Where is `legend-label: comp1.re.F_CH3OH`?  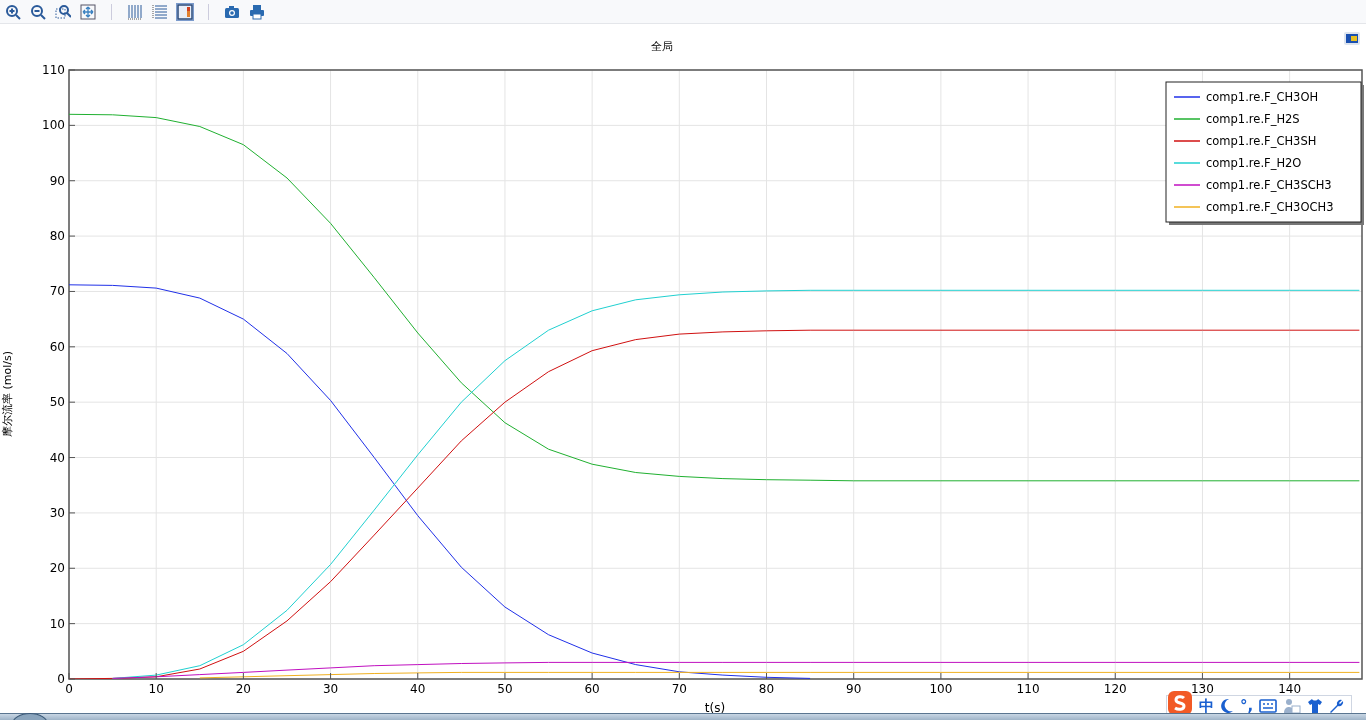
legend-label: comp1.re.F_CH3OH is located at coordinates (1262, 97).